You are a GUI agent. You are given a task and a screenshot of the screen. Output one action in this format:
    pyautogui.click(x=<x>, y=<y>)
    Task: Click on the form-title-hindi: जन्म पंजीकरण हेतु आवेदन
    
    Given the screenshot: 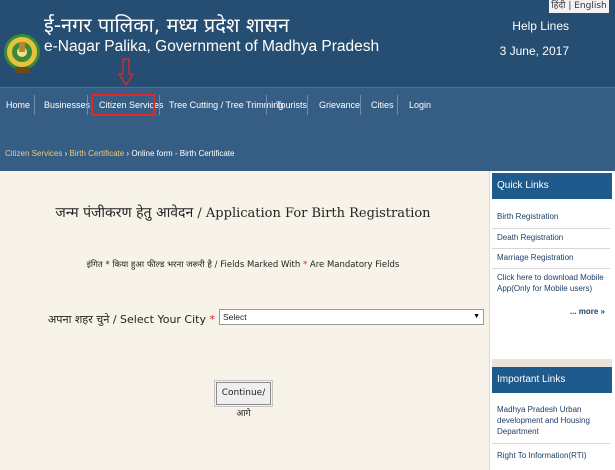 What is the action you would take?
    pyautogui.click(x=124, y=213)
    